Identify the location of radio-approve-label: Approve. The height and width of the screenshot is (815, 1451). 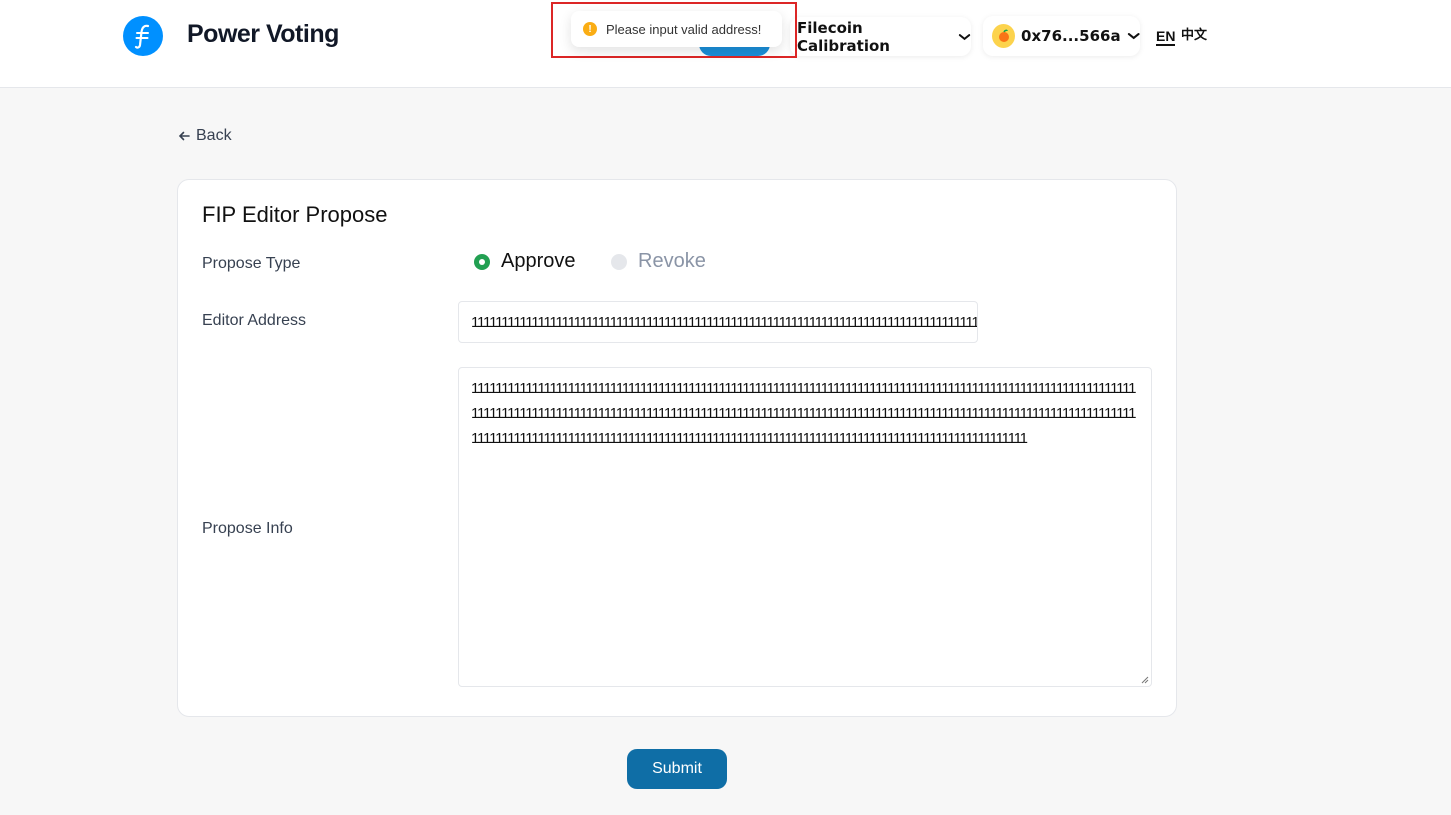
(538, 261).